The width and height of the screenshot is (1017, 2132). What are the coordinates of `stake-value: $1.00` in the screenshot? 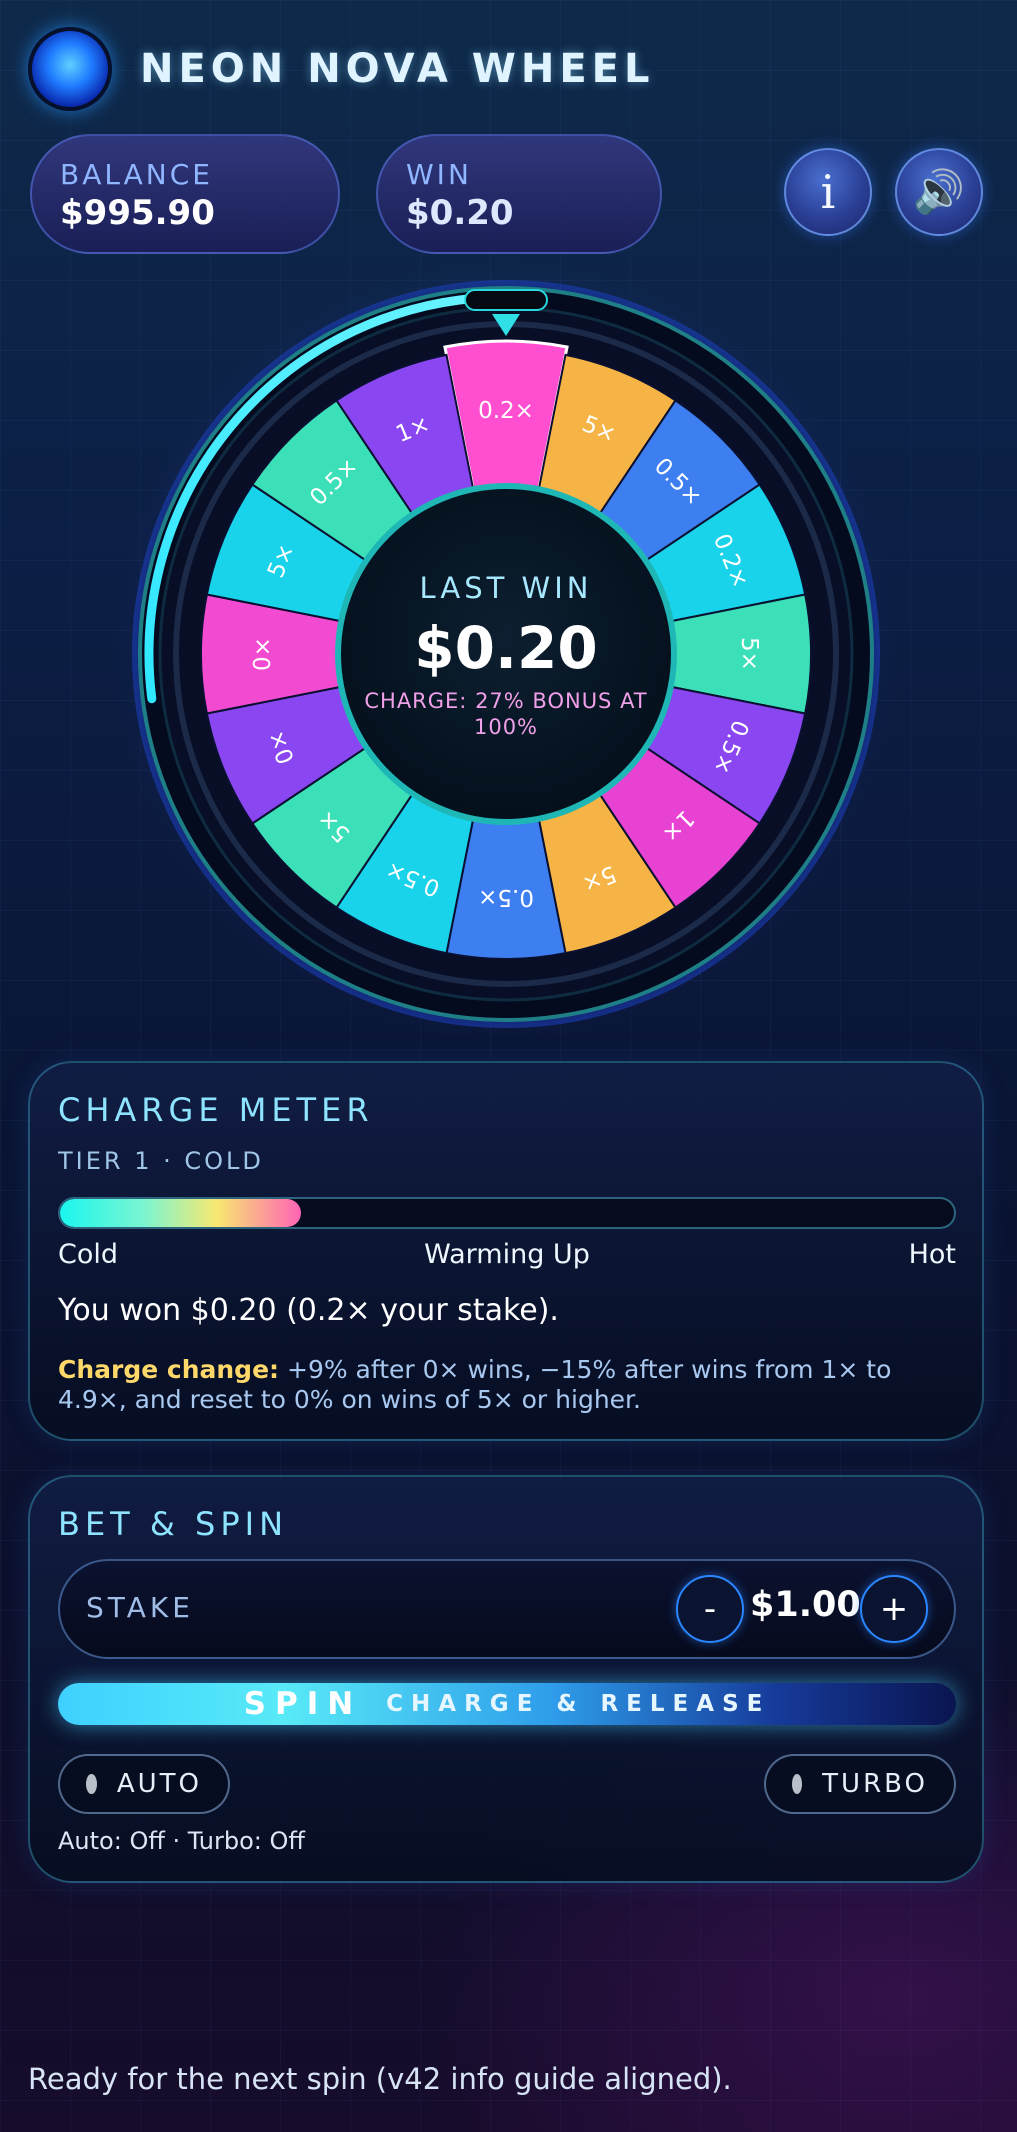 It's located at (805, 1605).